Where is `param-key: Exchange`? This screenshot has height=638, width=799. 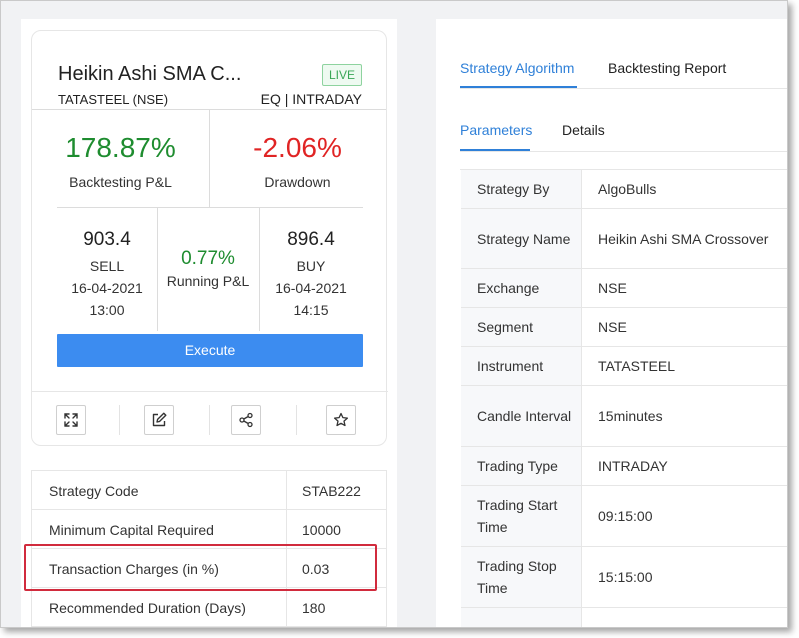 param-key: Exchange is located at coordinates (521, 288).